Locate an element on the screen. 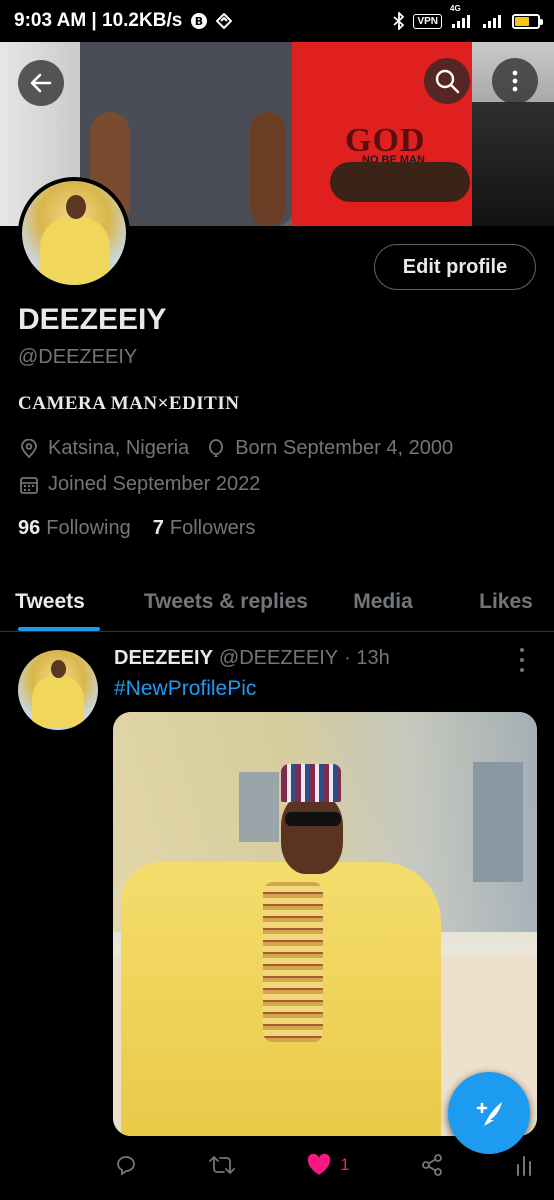 The height and width of the screenshot is (1200, 554). profile-meta-row-2: Joined September 2022 is located at coordinates (139, 484).